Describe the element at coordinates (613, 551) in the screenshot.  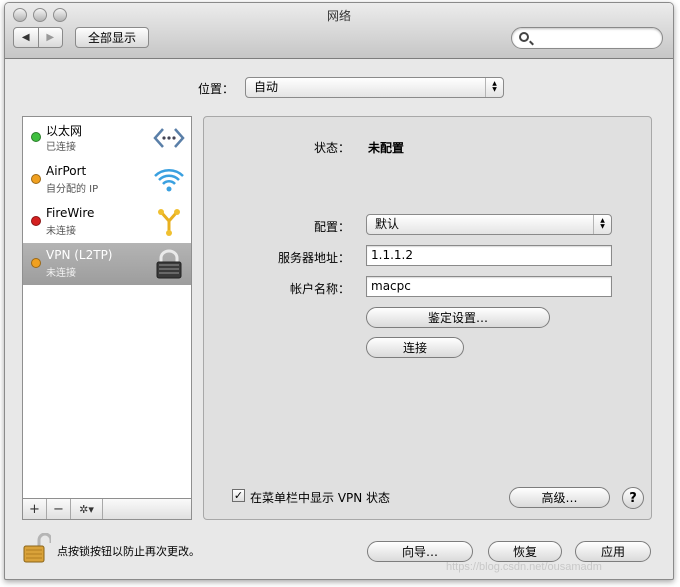
I see `apply-button: 应用` at that location.